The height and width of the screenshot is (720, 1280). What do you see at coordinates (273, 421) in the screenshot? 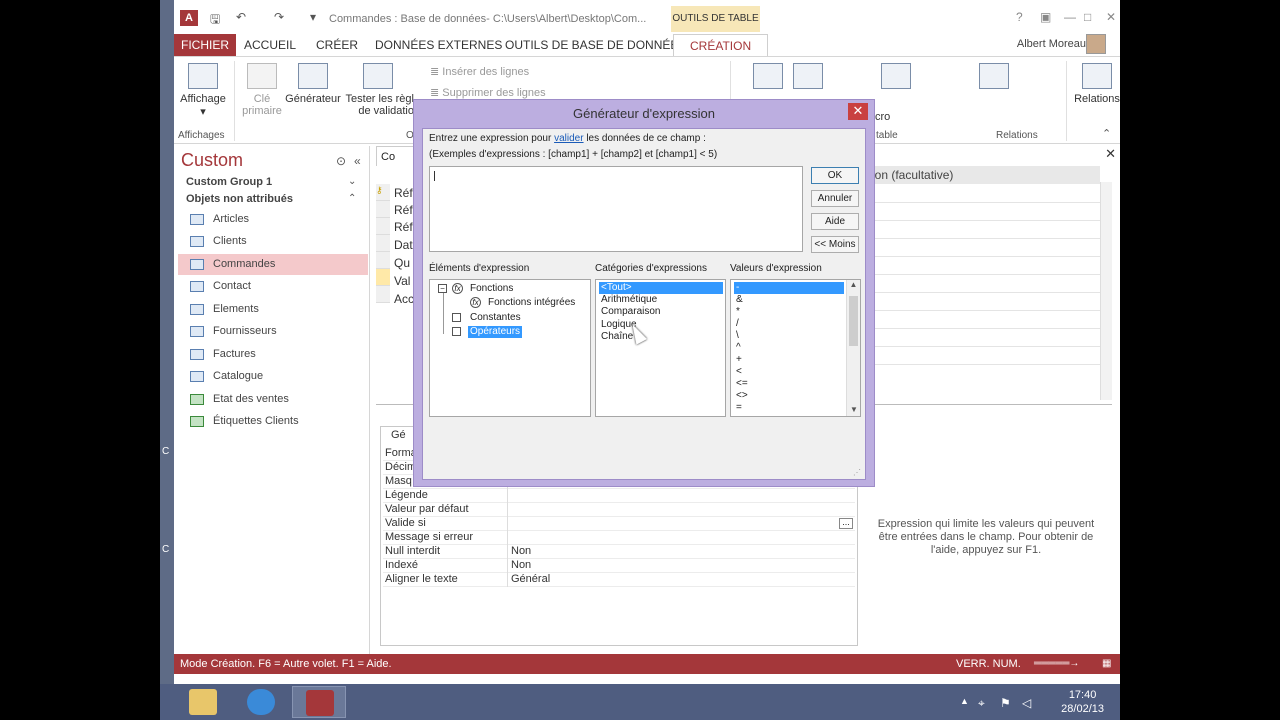
I see `nav-item-etiquettes: Étiquettes Clients` at bounding box center [273, 421].